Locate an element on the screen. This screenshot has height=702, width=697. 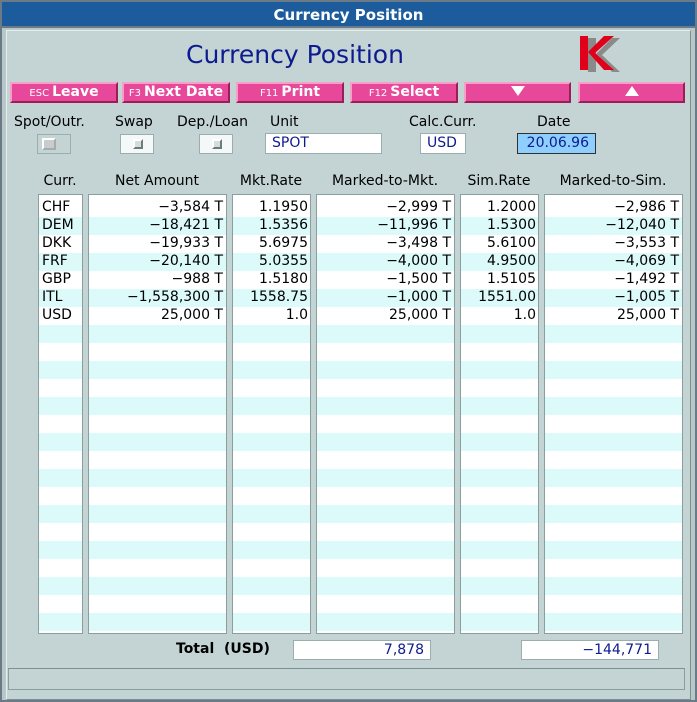
cell-net-amount: −19,933 T is located at coordinates (186, 243).